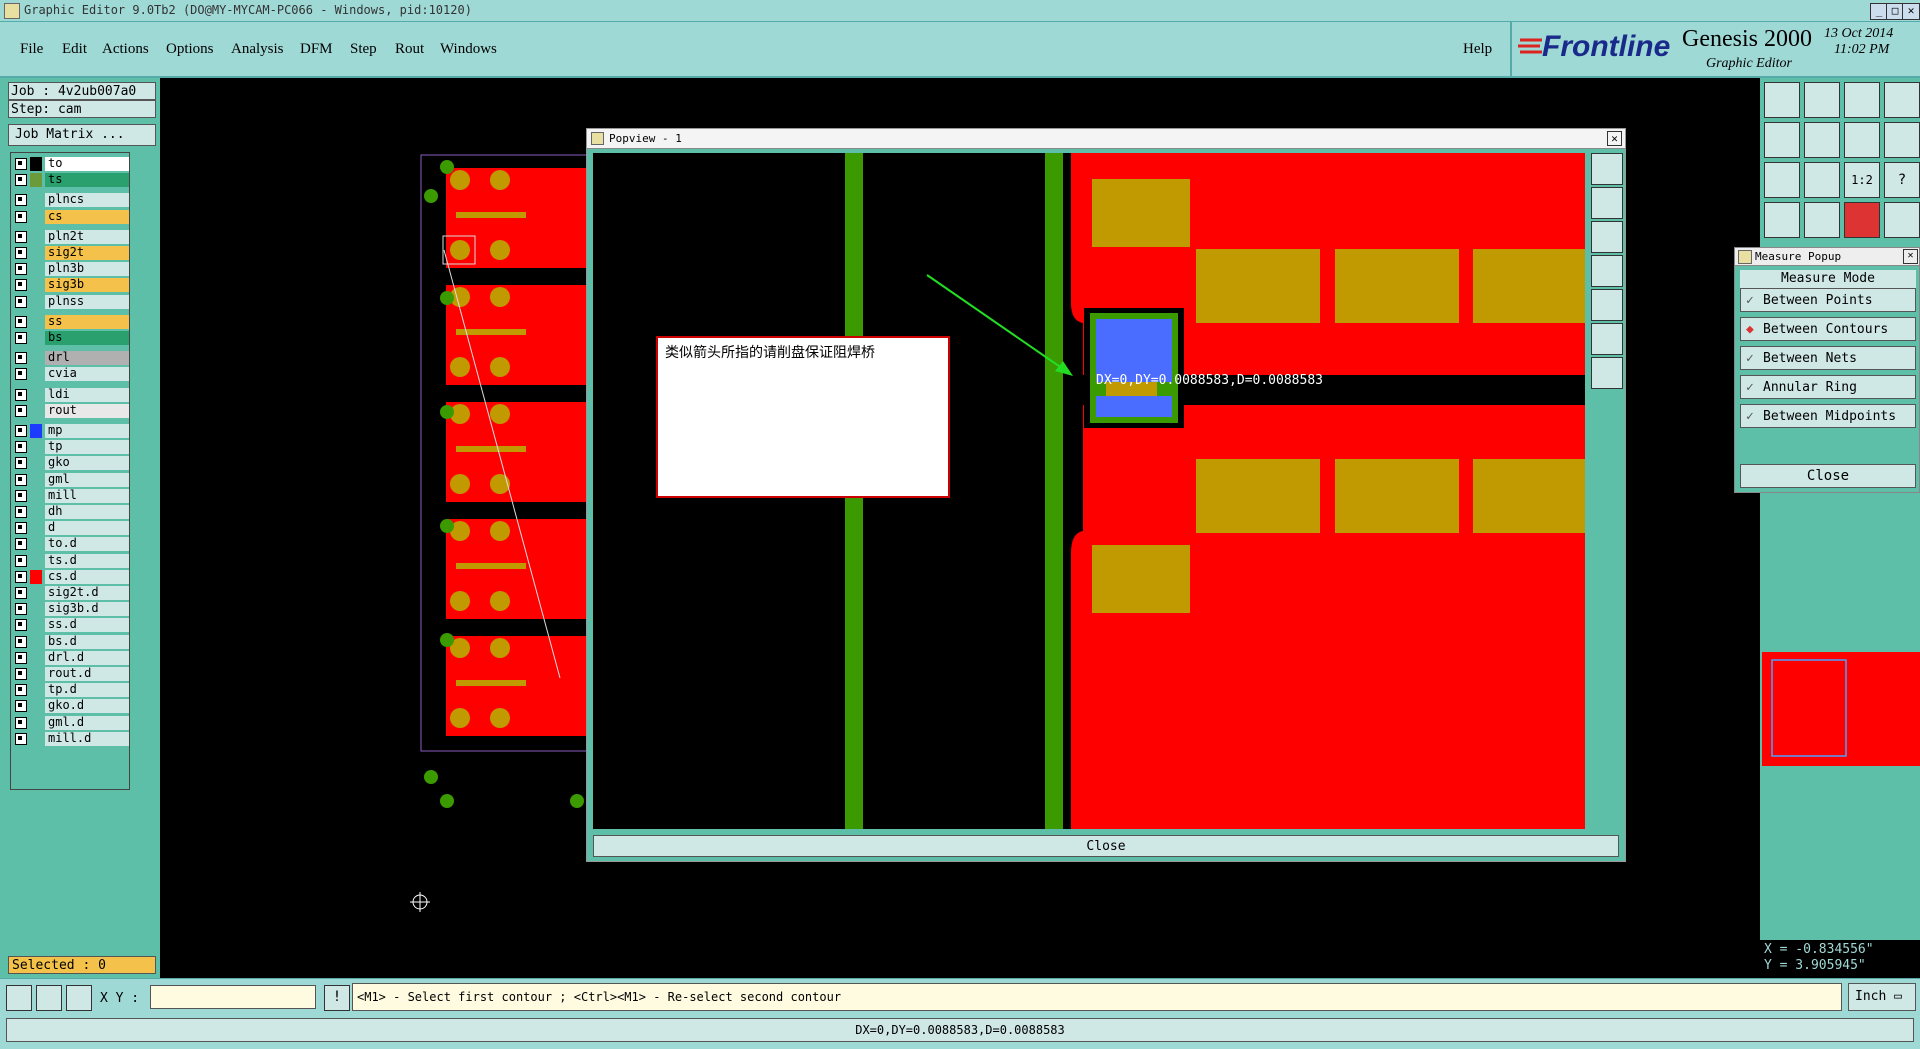 This screenshot has width=1920, height=1049. What do you see at coordinates (87, 285) in the screenshot?
I see `layer-name: sig3b` at bounding box center [87, 285].